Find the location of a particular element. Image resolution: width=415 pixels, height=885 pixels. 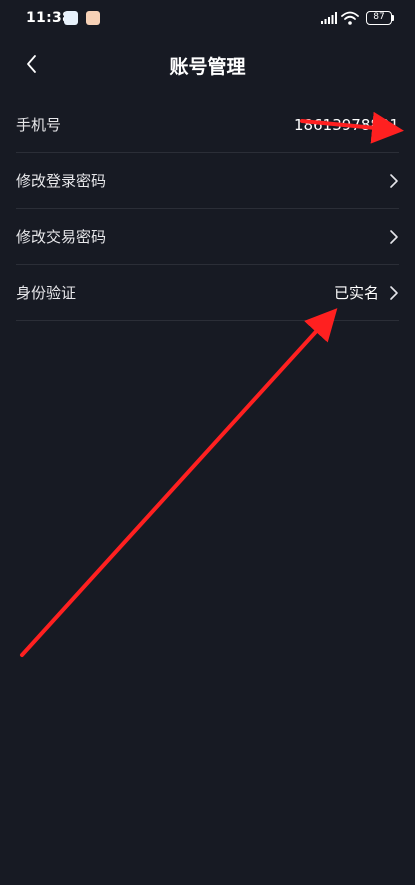

header: 账号管理 is located at coordinates (207, 65).